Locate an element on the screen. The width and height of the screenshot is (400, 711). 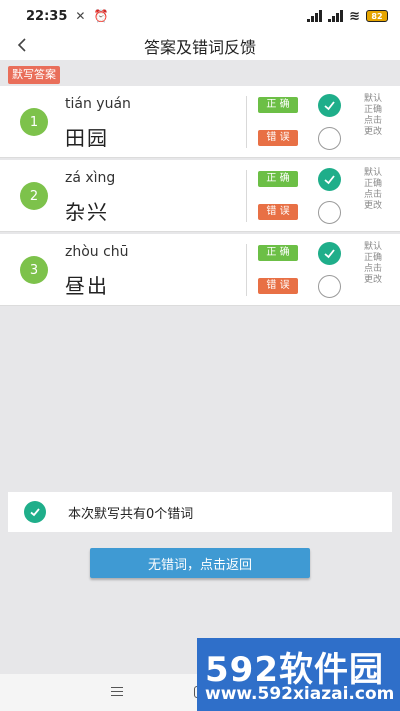
word-number: 2 is located at coordinates (34, 196).